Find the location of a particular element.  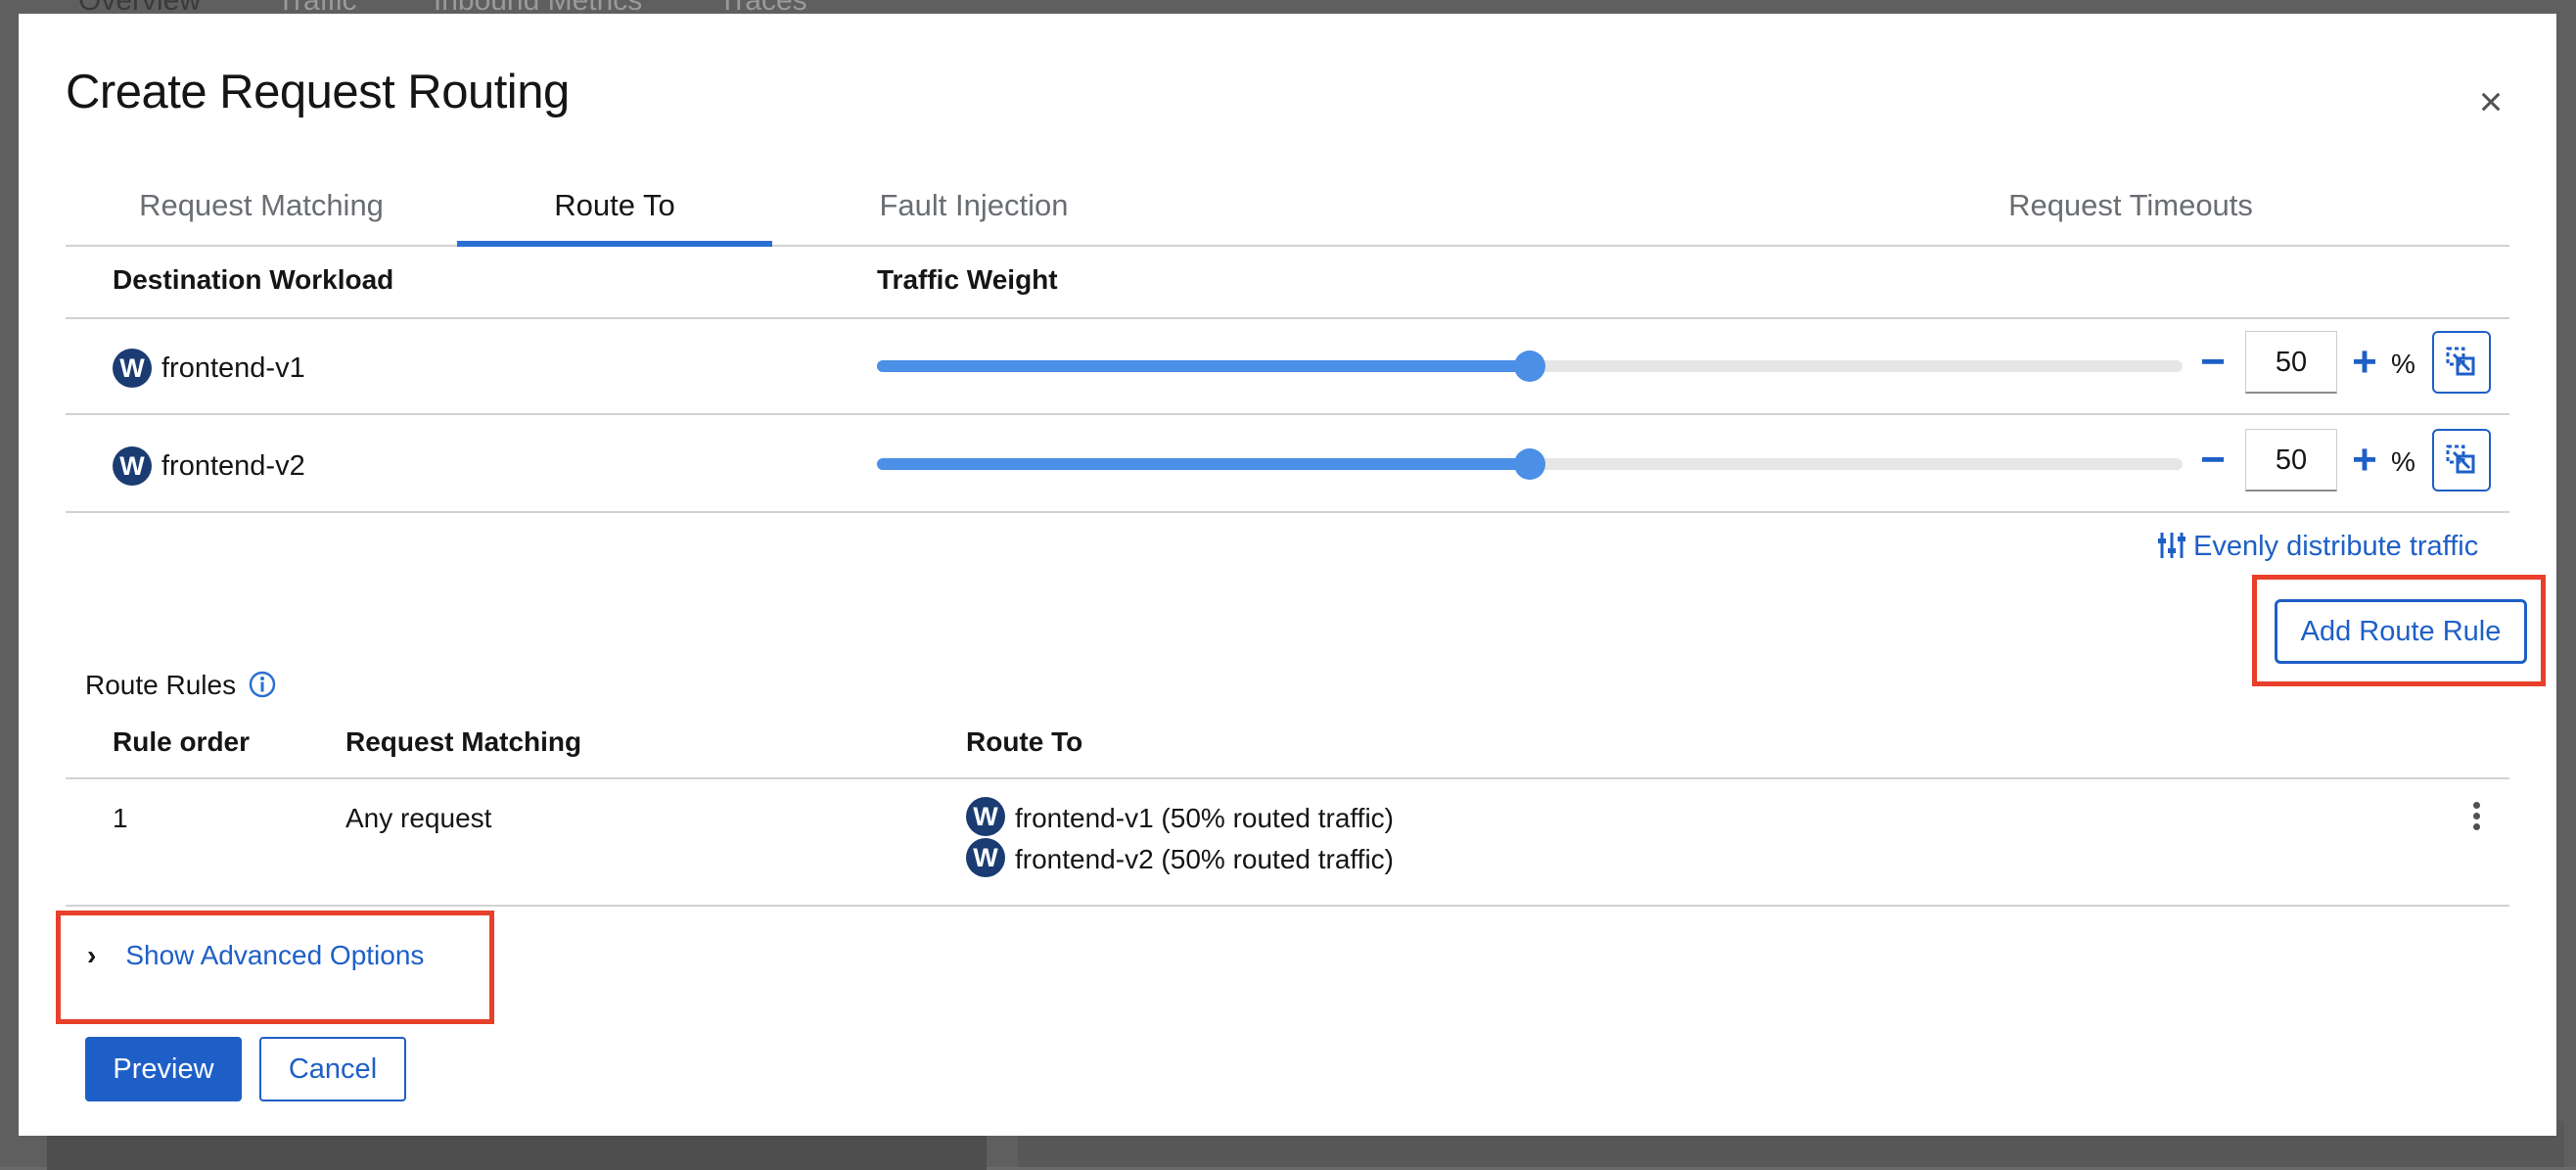

cancel-button: Cancel is located at coordinates (332, 1069).